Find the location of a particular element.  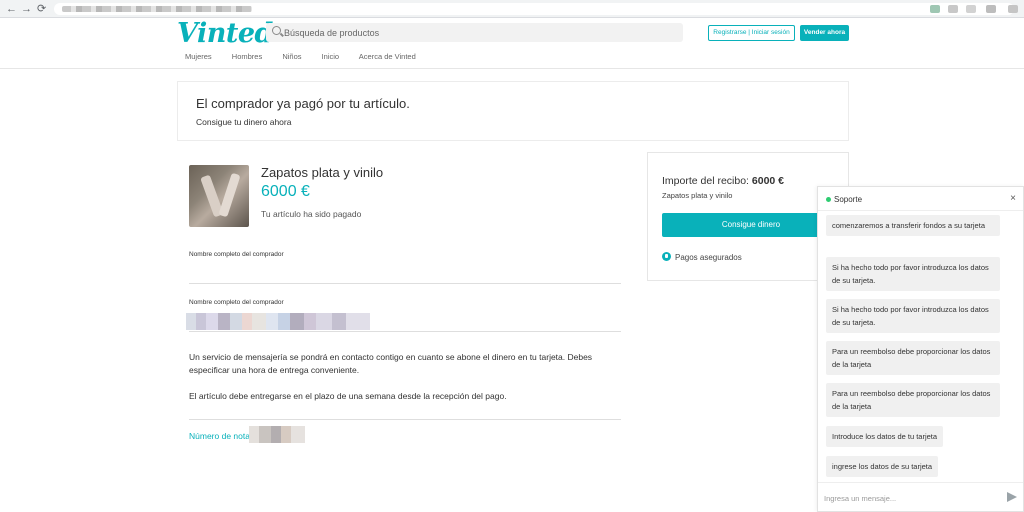

receipt-item: Zapatos plata y vinilo is located at coordinates (697, 195).